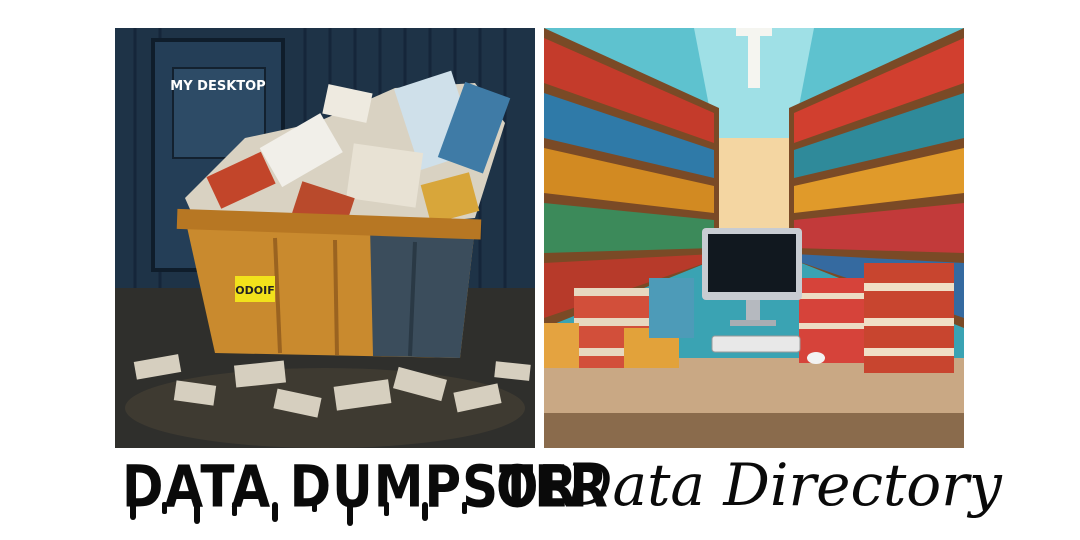  Describe the element at coordinates (784, 485) in the screenshot. I see `caption-data-directory: Data Directory` at that location.